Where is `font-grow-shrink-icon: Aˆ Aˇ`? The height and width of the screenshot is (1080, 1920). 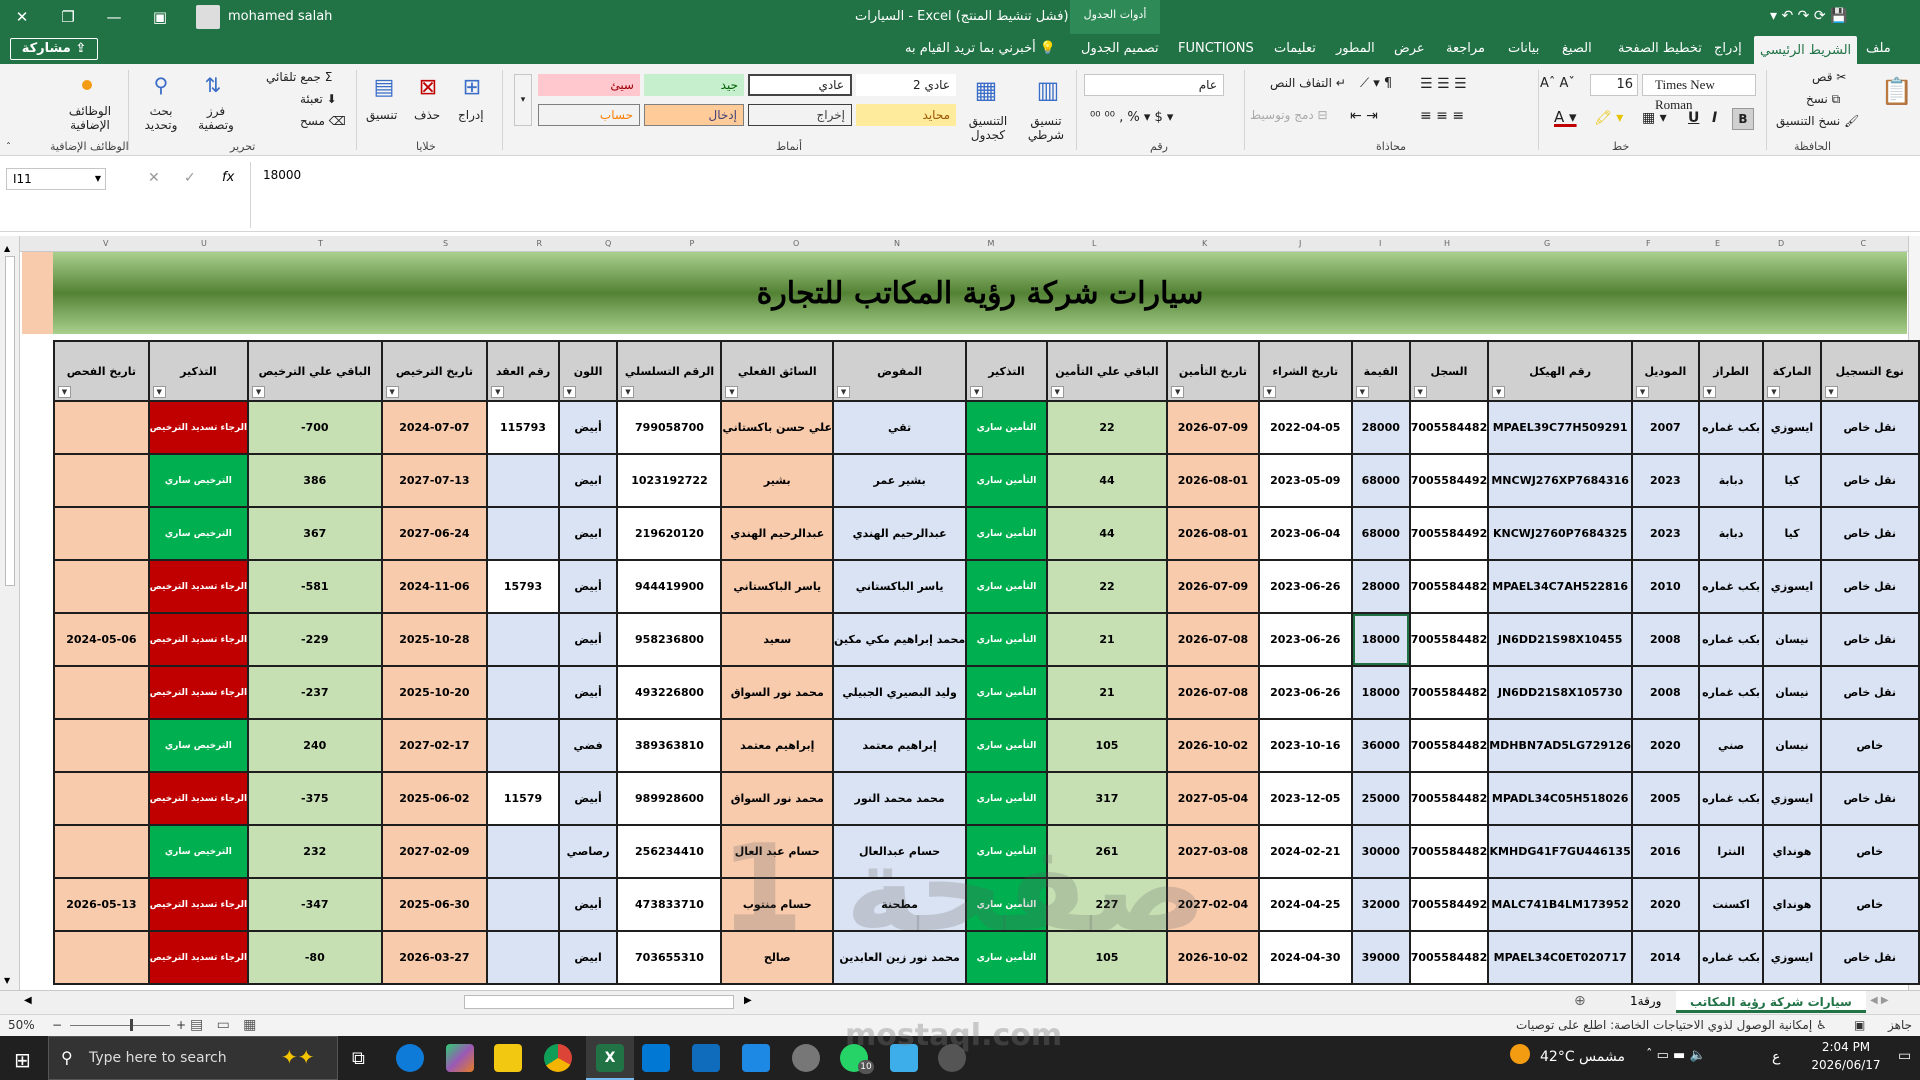
font-grow-shrink-icon: Aˆ Aˇ is located at coordinates (1557, 83).